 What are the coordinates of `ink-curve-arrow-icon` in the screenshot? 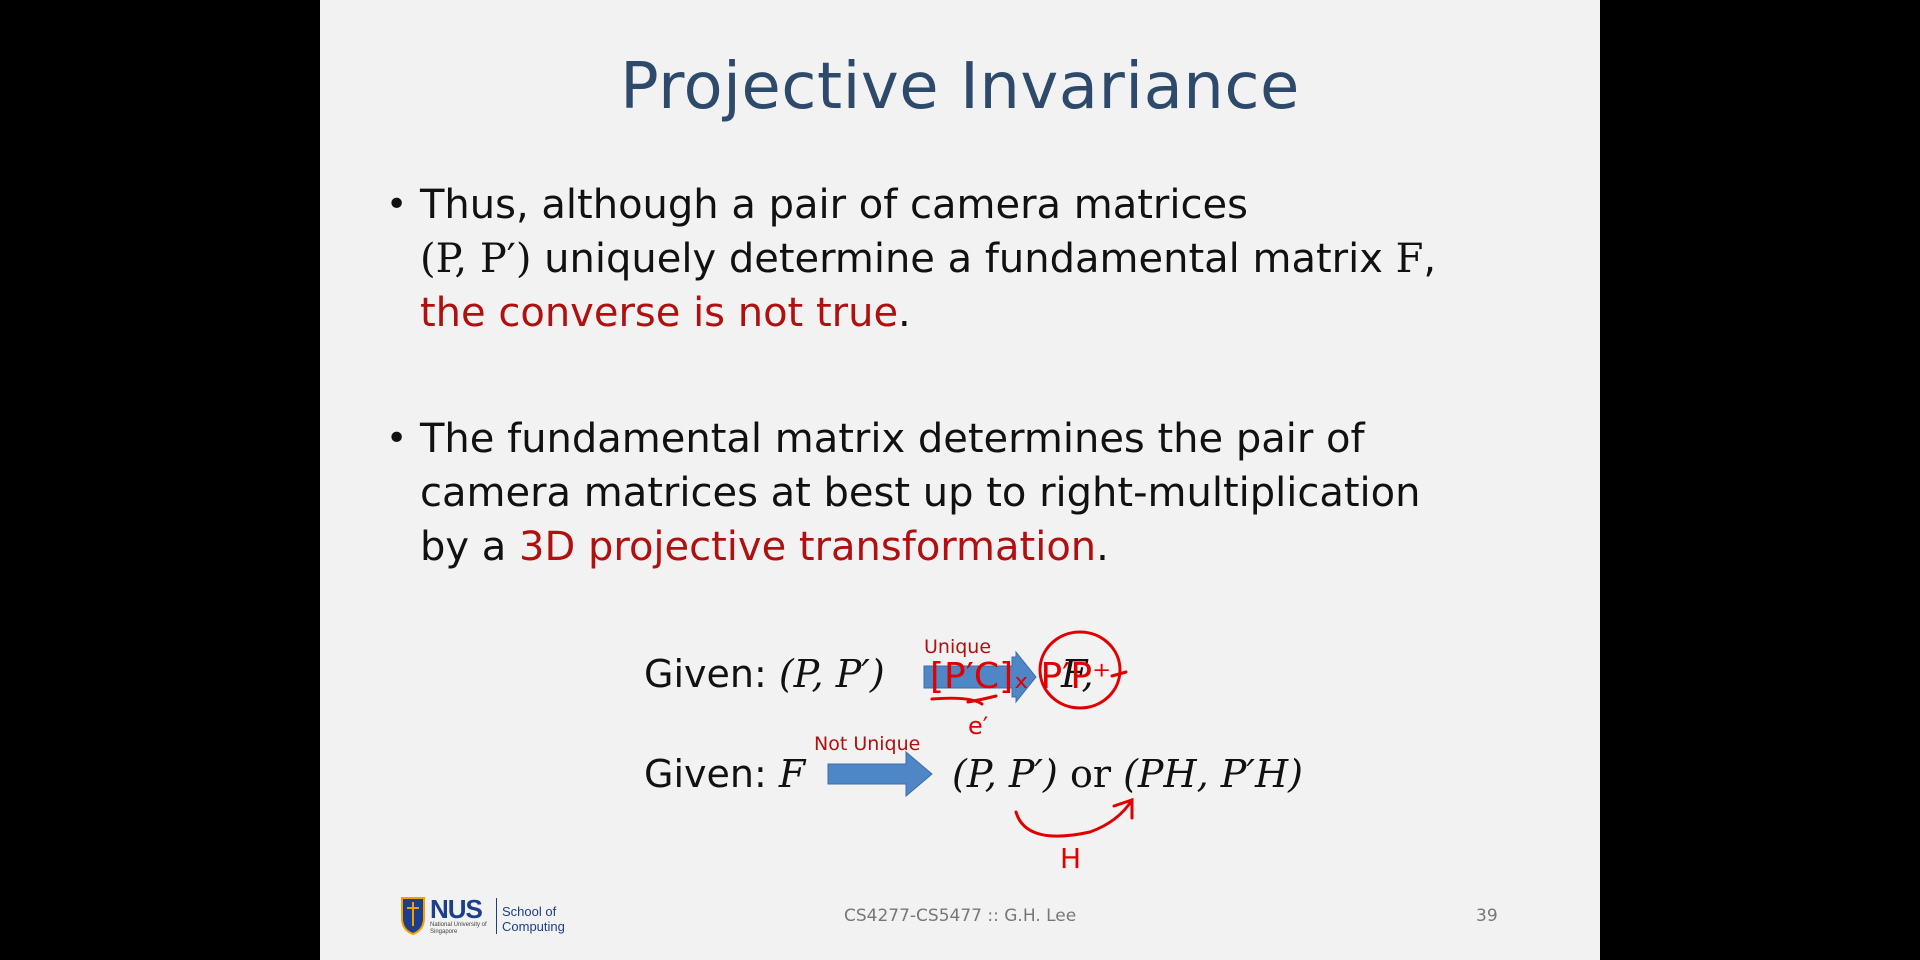 It's located at (1074, 817).